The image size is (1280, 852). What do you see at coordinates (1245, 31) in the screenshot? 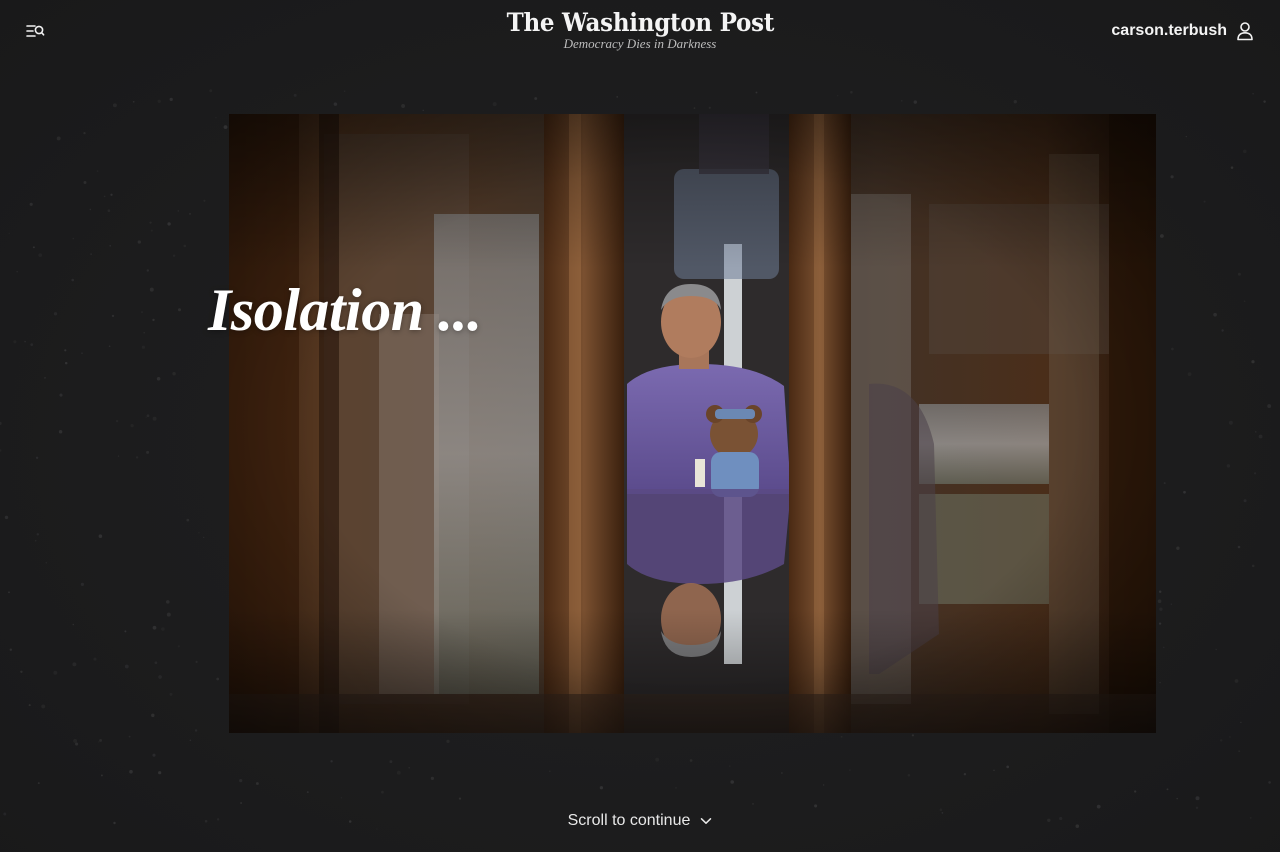
I see `user-icon` at bounding box center [1245, 31].